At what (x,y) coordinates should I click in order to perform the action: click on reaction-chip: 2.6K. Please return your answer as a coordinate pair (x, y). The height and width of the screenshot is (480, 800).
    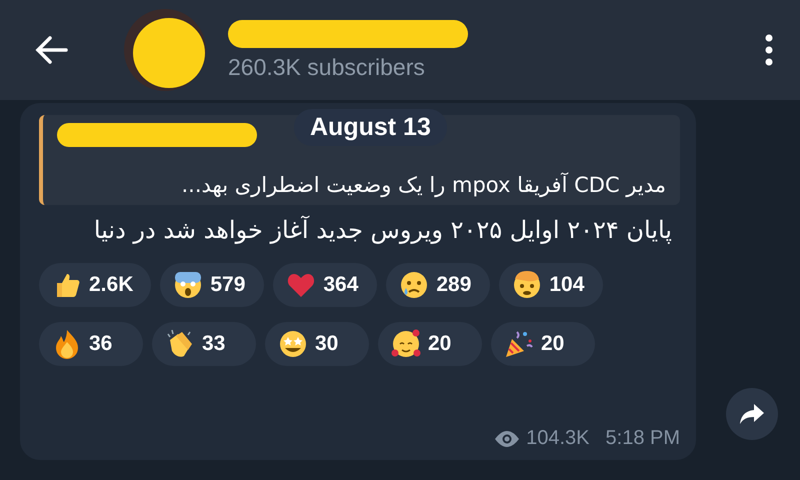
    Looking at the image, I should click on (95, 285).